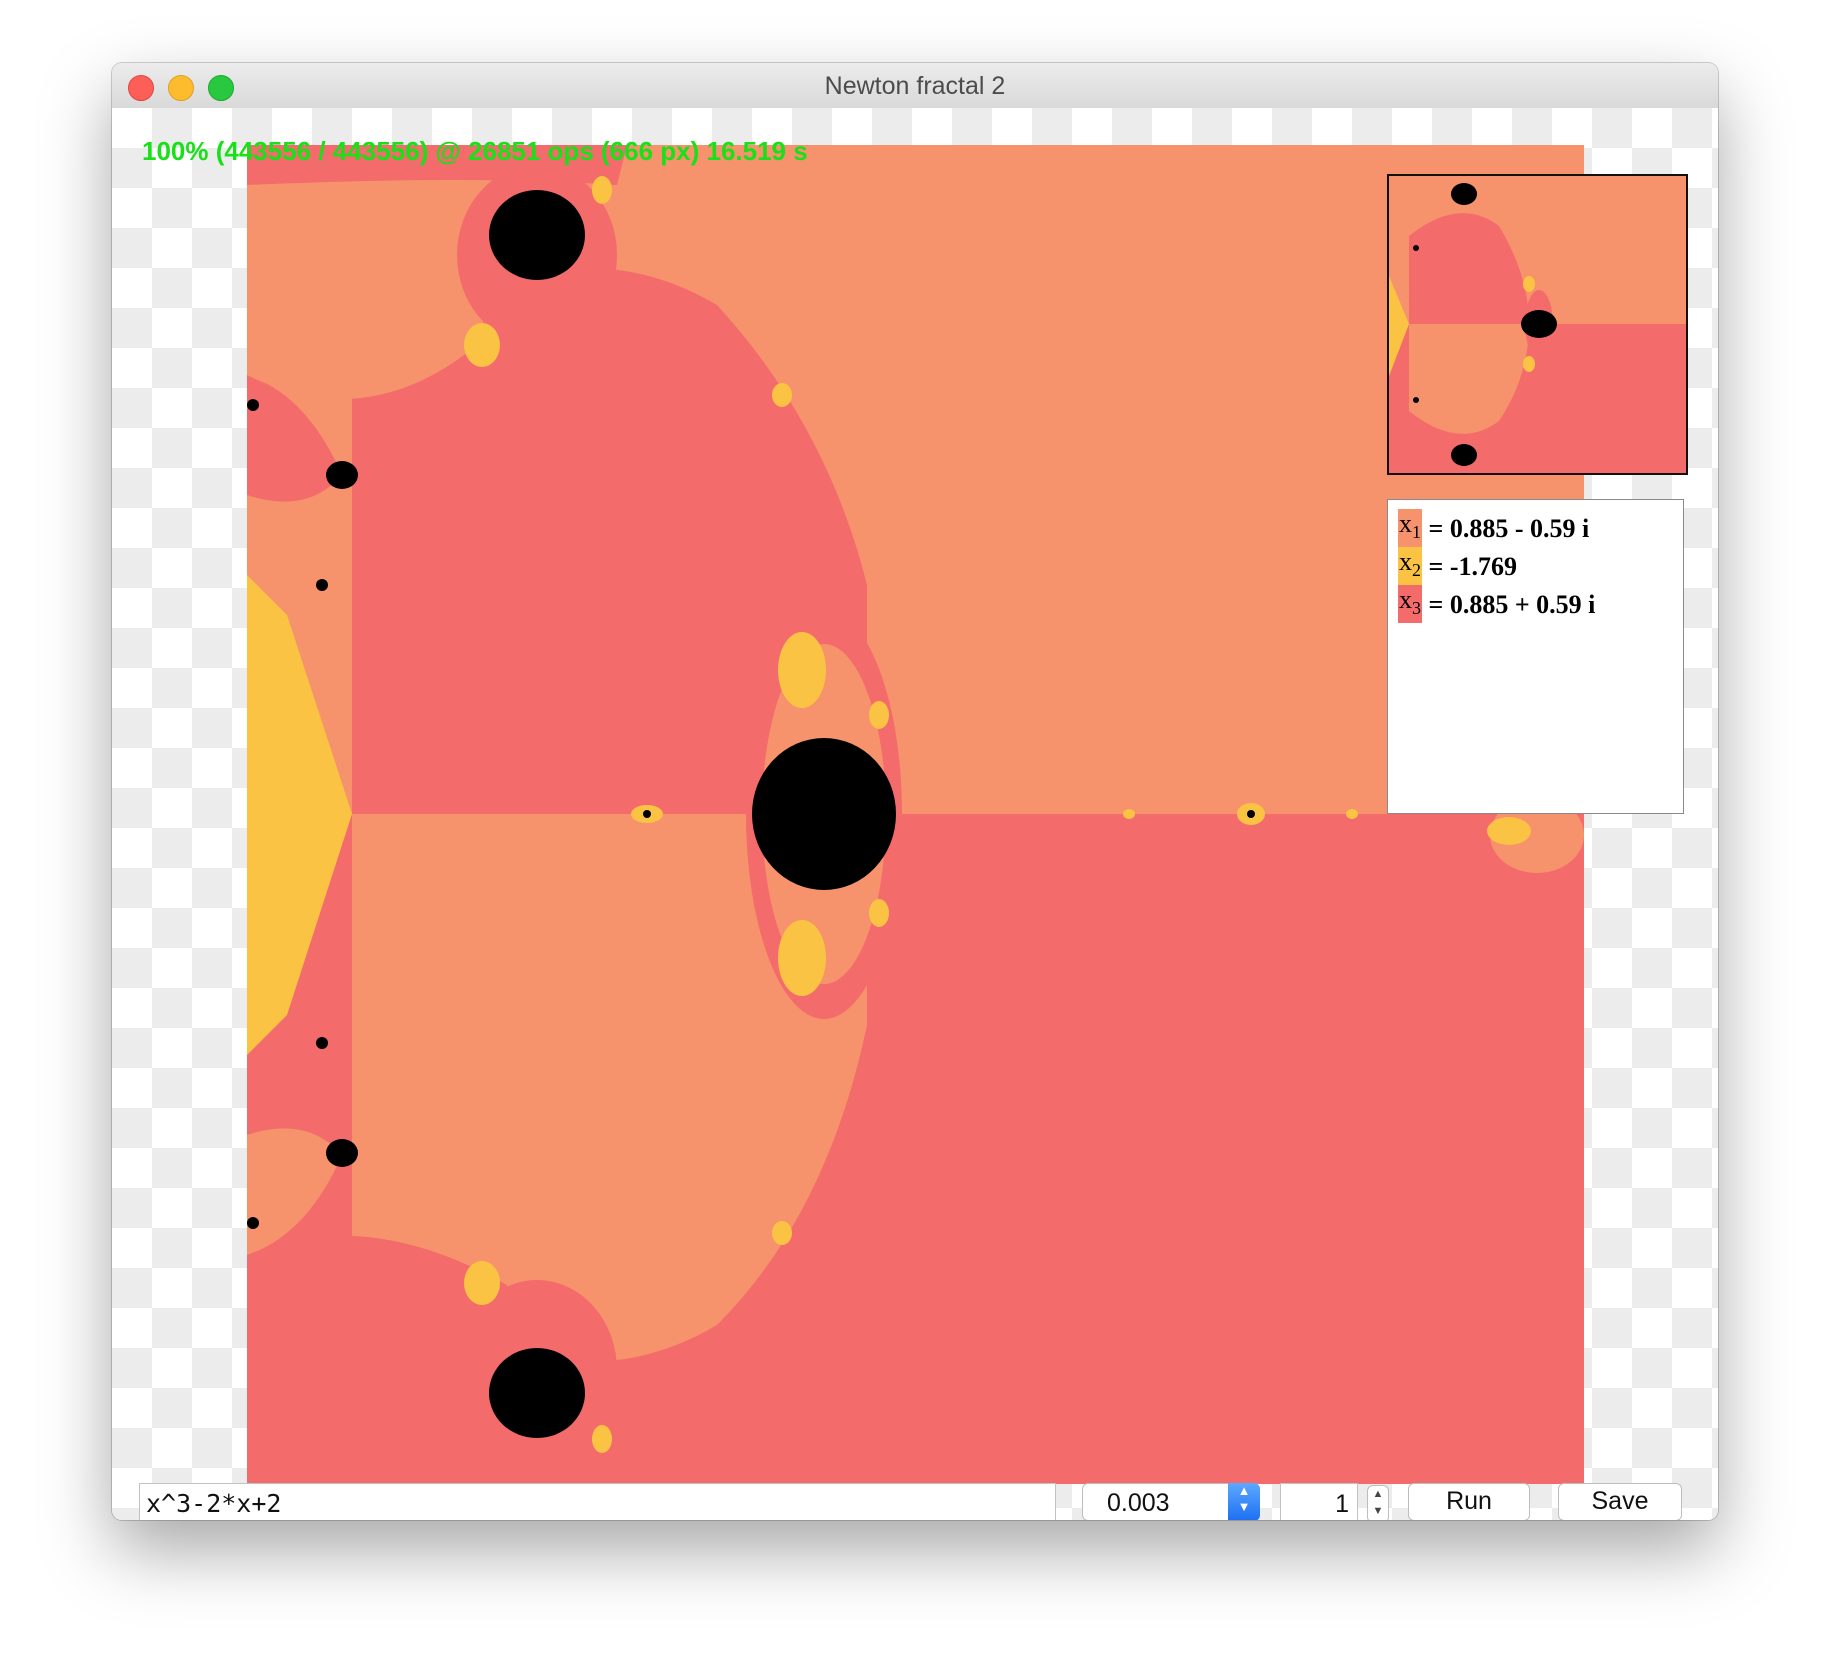 The width and height of the screenshot is (1824, 1674). What do you see at coordinates (1138, 1503) in the screenshot?
I see `step-value: 0.003` at bounding box center [1138, 1503].